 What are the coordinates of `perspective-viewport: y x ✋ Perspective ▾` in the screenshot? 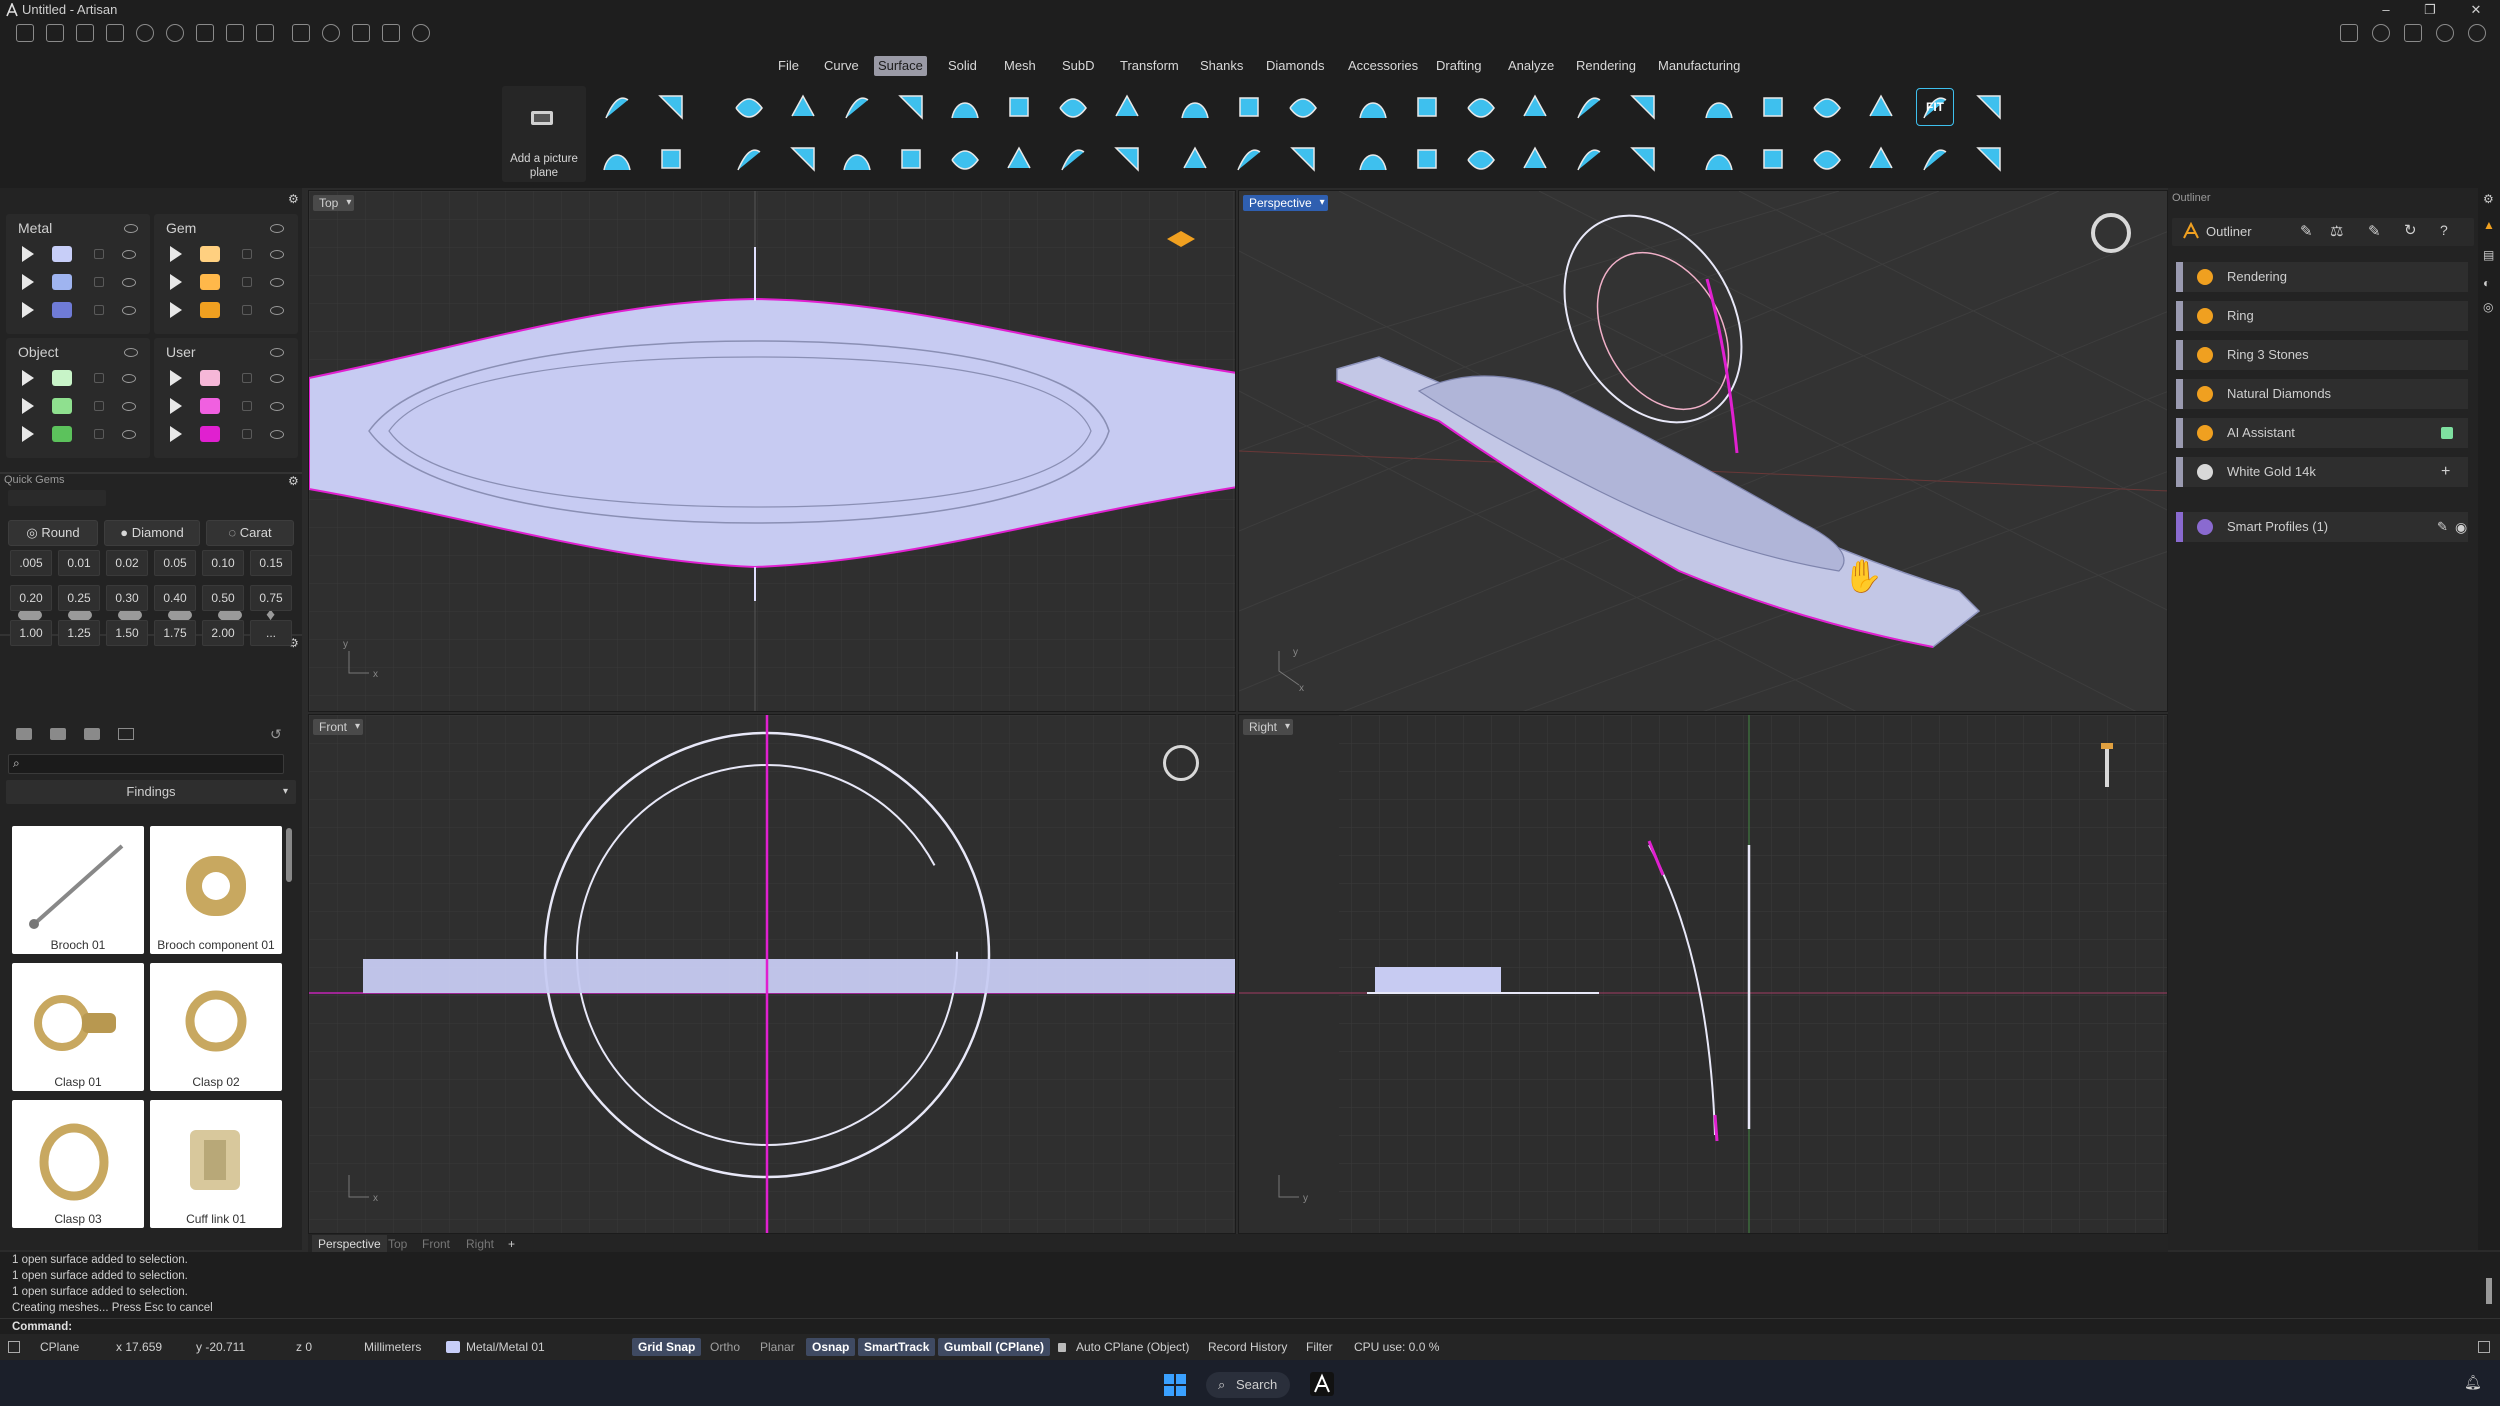 It's located at (1703, 451).